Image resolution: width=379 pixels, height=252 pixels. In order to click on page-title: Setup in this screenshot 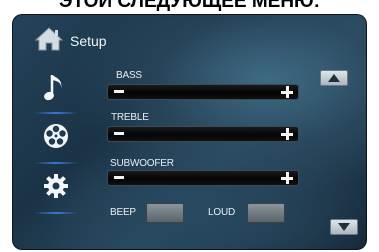, I will do `click(88, 41)`.